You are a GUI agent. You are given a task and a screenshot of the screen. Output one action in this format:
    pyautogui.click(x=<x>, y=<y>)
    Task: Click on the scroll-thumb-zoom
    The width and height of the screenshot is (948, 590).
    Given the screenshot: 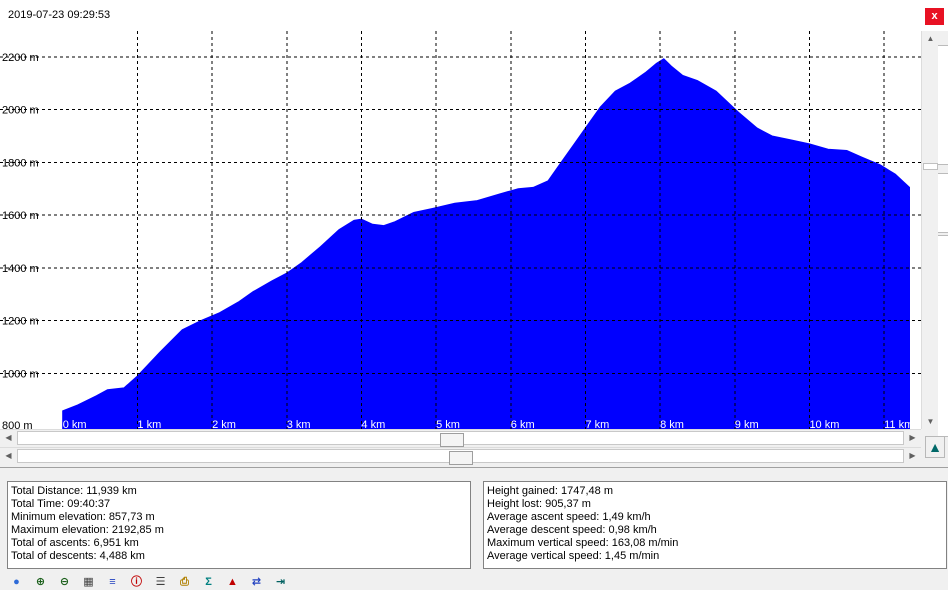 What is the action you would take?
    pyautogui.click(x=452, y=440)
    